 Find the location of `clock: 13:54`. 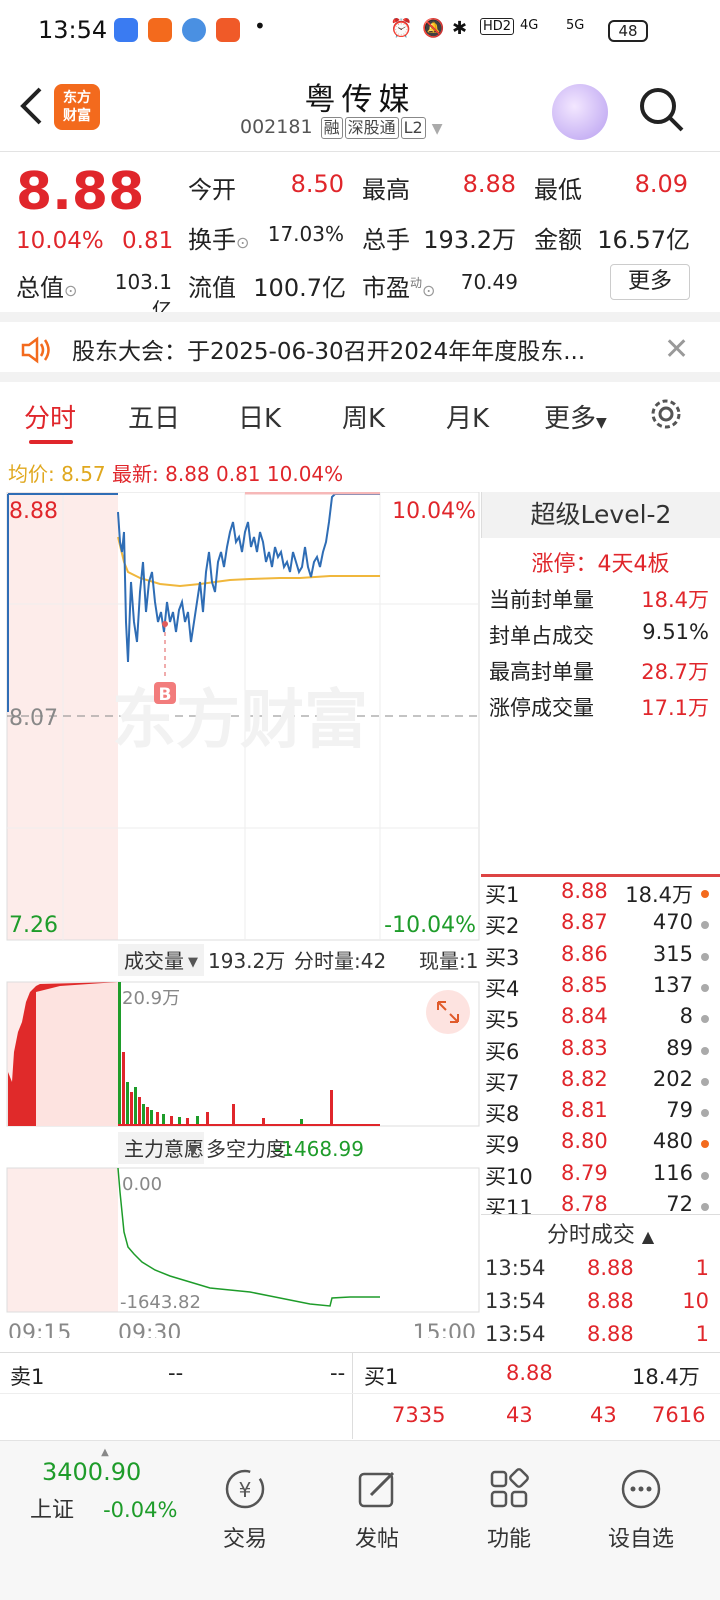

clock: 13:54 is located at coordinates (73, 30).